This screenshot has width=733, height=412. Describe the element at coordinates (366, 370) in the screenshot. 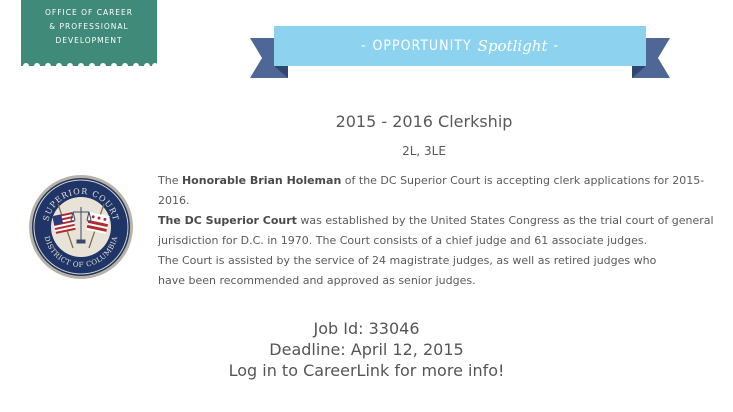

I see `careerlink-cta: Log in to CareerLink for more info!` at that location.